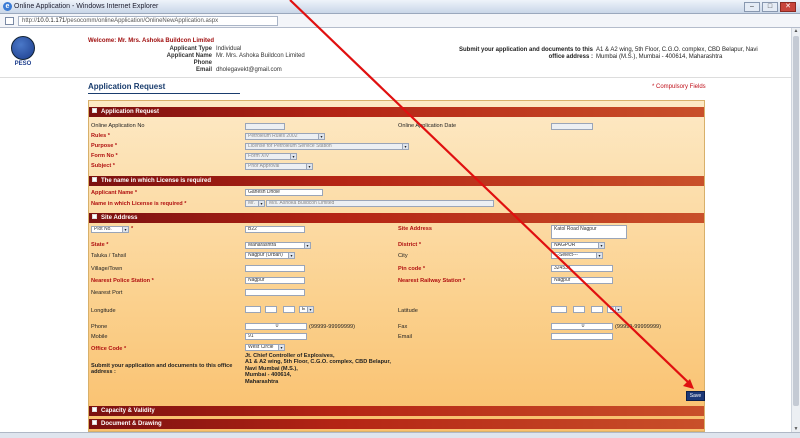  I want to click on peso-logo: PESO, so click(23, 53).